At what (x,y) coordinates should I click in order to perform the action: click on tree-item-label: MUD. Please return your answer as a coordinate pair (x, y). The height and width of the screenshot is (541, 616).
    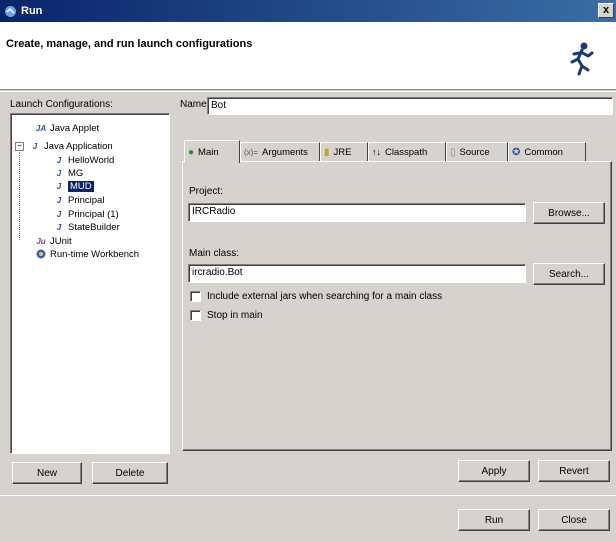
    Looking at the image, I should click on (81, 186).